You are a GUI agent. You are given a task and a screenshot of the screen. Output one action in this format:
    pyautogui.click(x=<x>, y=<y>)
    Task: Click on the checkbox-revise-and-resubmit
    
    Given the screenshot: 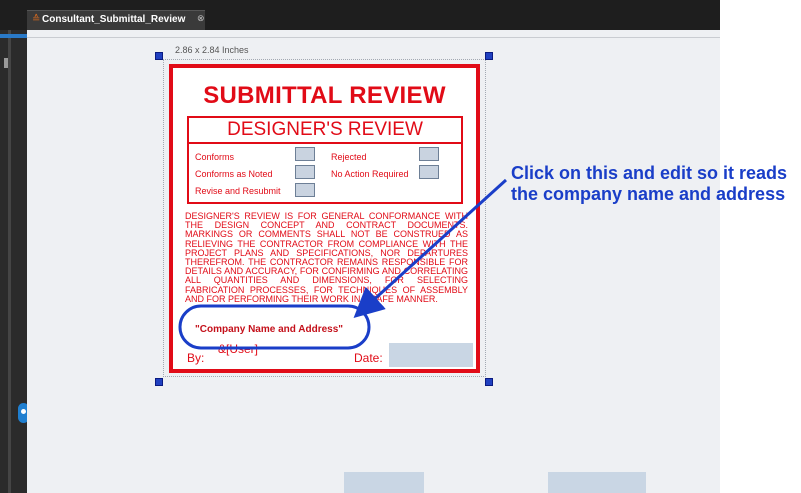 What is the action you would take?
    pyautogui.click(x=305, y=190)
    